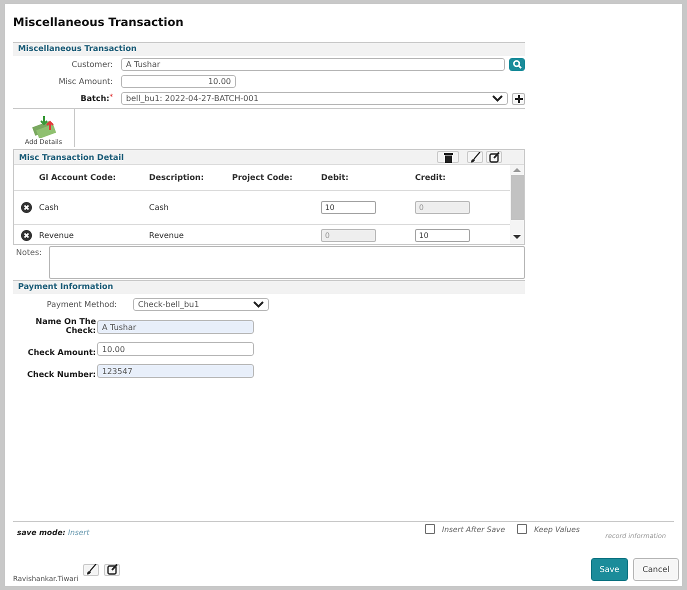 This screenshot has width=687, height=590. What do you see at coordinates (78, 177) in the screenshot?
I see `column-header: Gl Account Code:` at bounding box center [78, 177].